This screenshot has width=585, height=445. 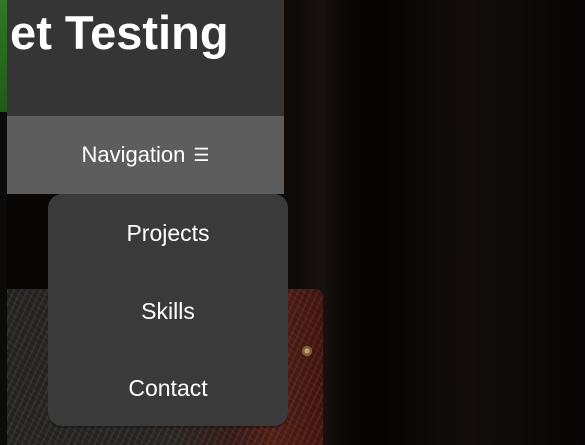 I want to click on hamburger-icon: ☰, so click(x=201, y=155).